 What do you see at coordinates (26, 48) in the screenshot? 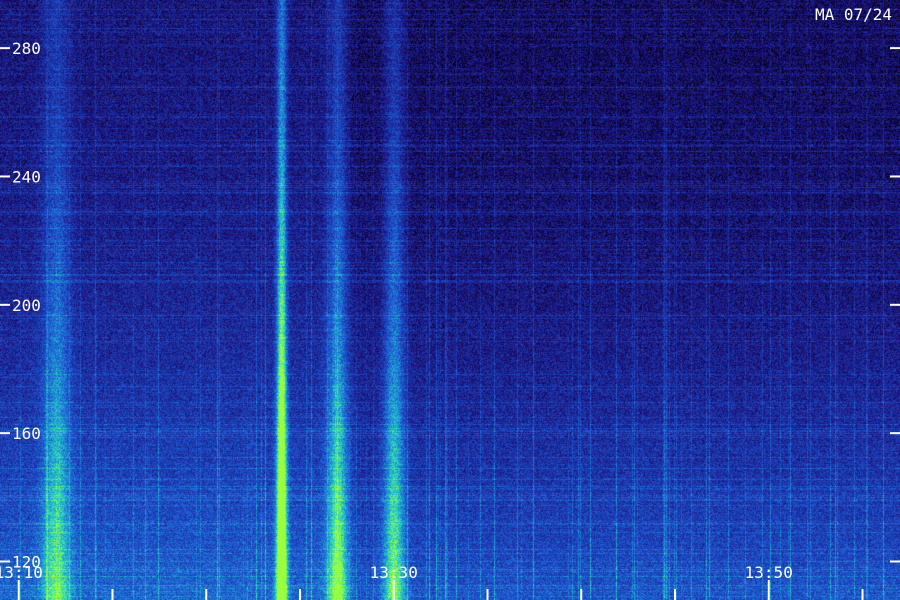
I see `y-tick-label-280: 280` at bounding box center [26, 48].